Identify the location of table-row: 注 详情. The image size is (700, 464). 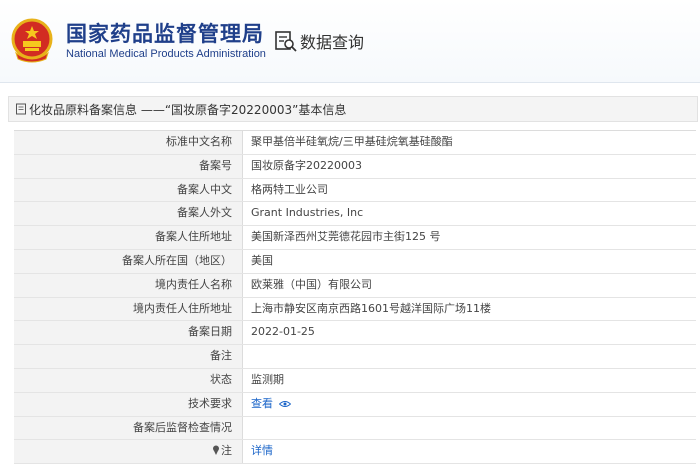
(355, 452).